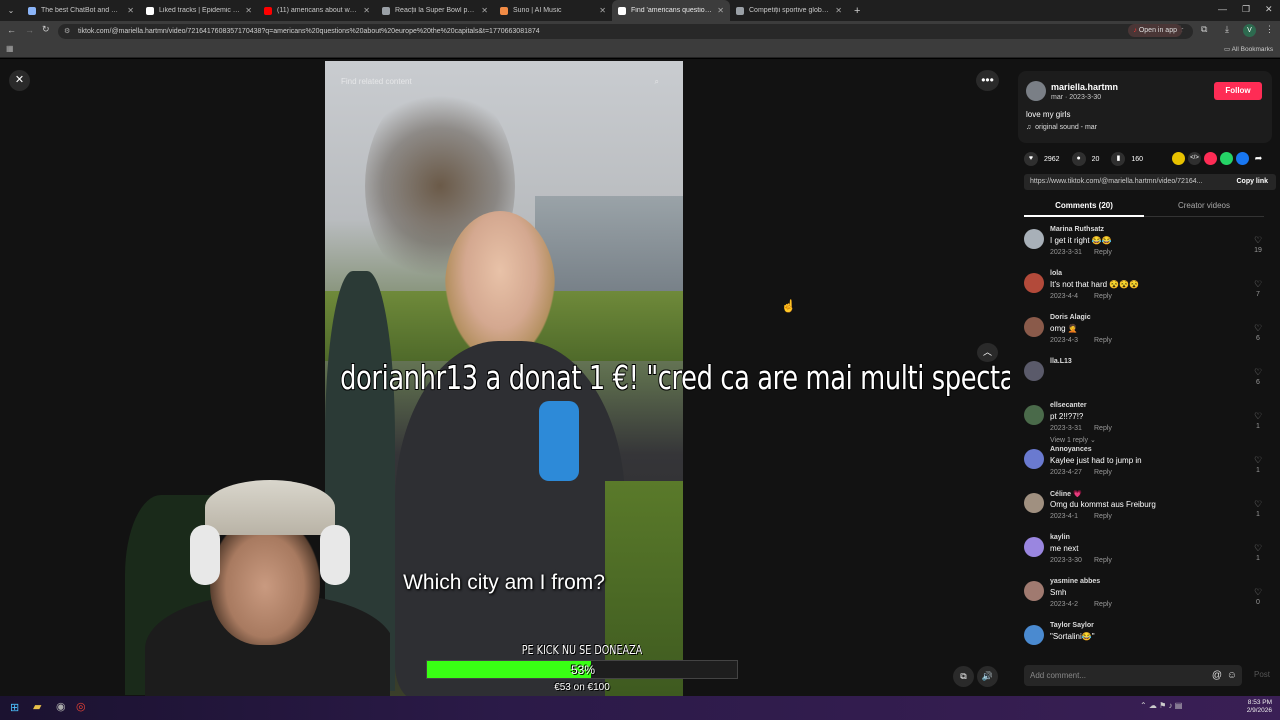 This screenshot has height=720, width=1280. I want to click on comment-username: Taylor Saylor, so click(1072, 625).